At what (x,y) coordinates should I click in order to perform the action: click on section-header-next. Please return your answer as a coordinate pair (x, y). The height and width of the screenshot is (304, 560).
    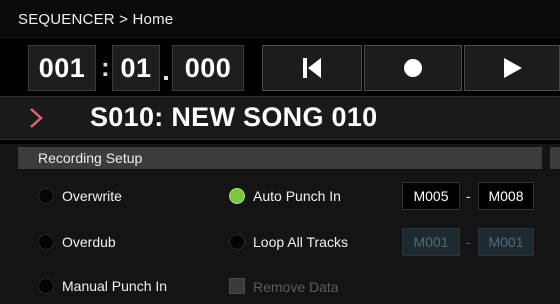
    Looking at the image, I should click on (555, 158).